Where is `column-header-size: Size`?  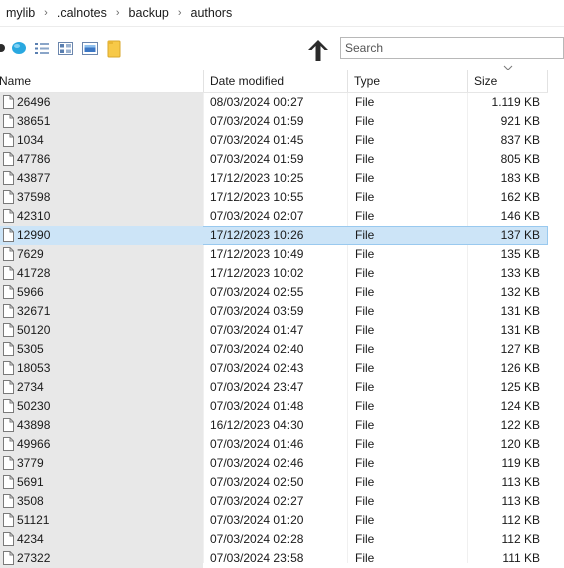
column-header-size: Size is located at coordinates (485, 81).